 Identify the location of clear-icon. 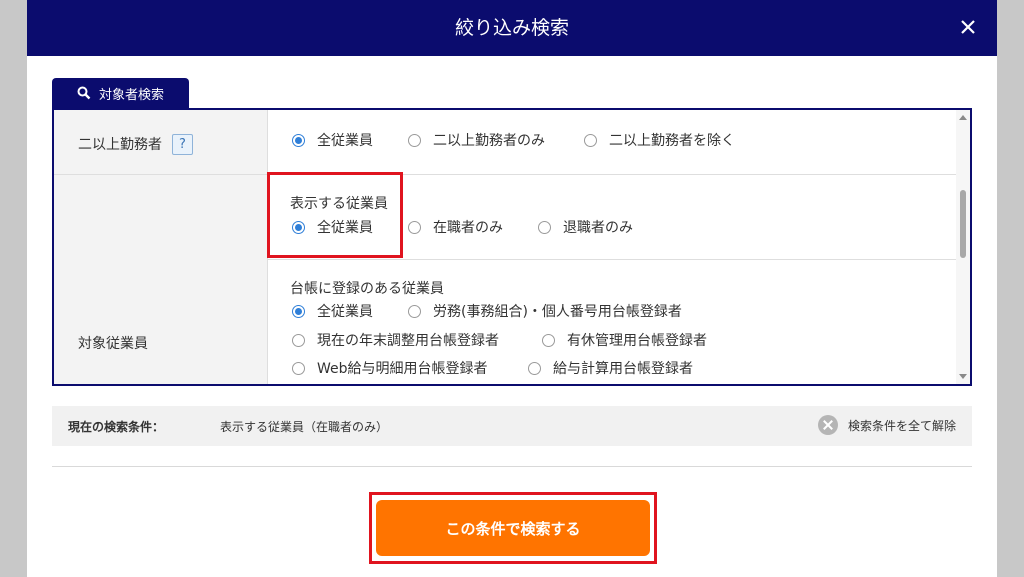
(827, 425).